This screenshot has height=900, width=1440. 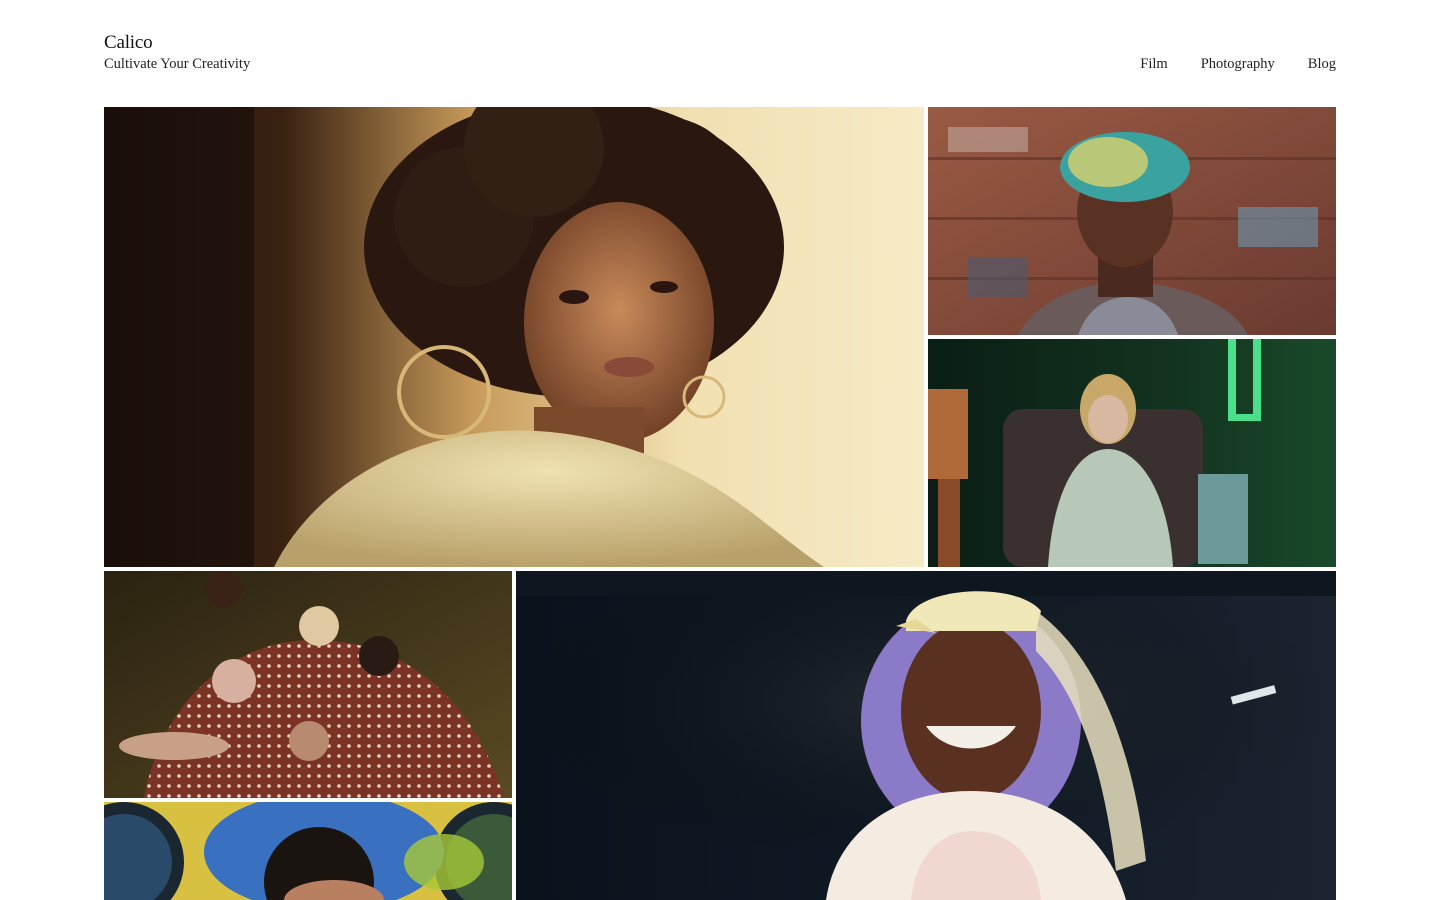 I want to click on nav-item-blog: Blog, so click(x=1322, y=64).